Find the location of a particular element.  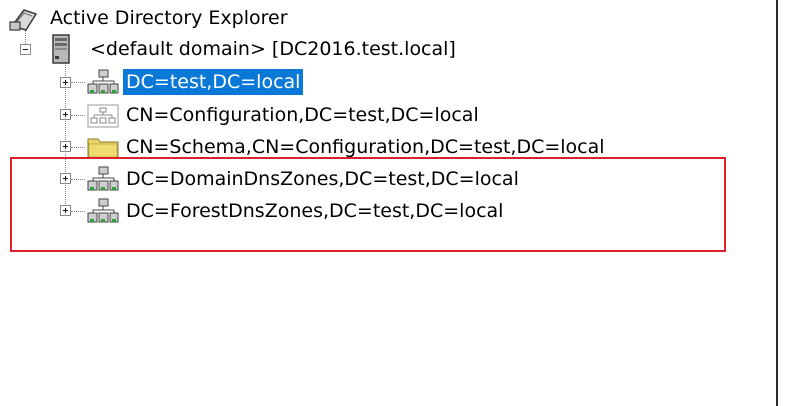

collapse-button is located at coordinates (25, 49).